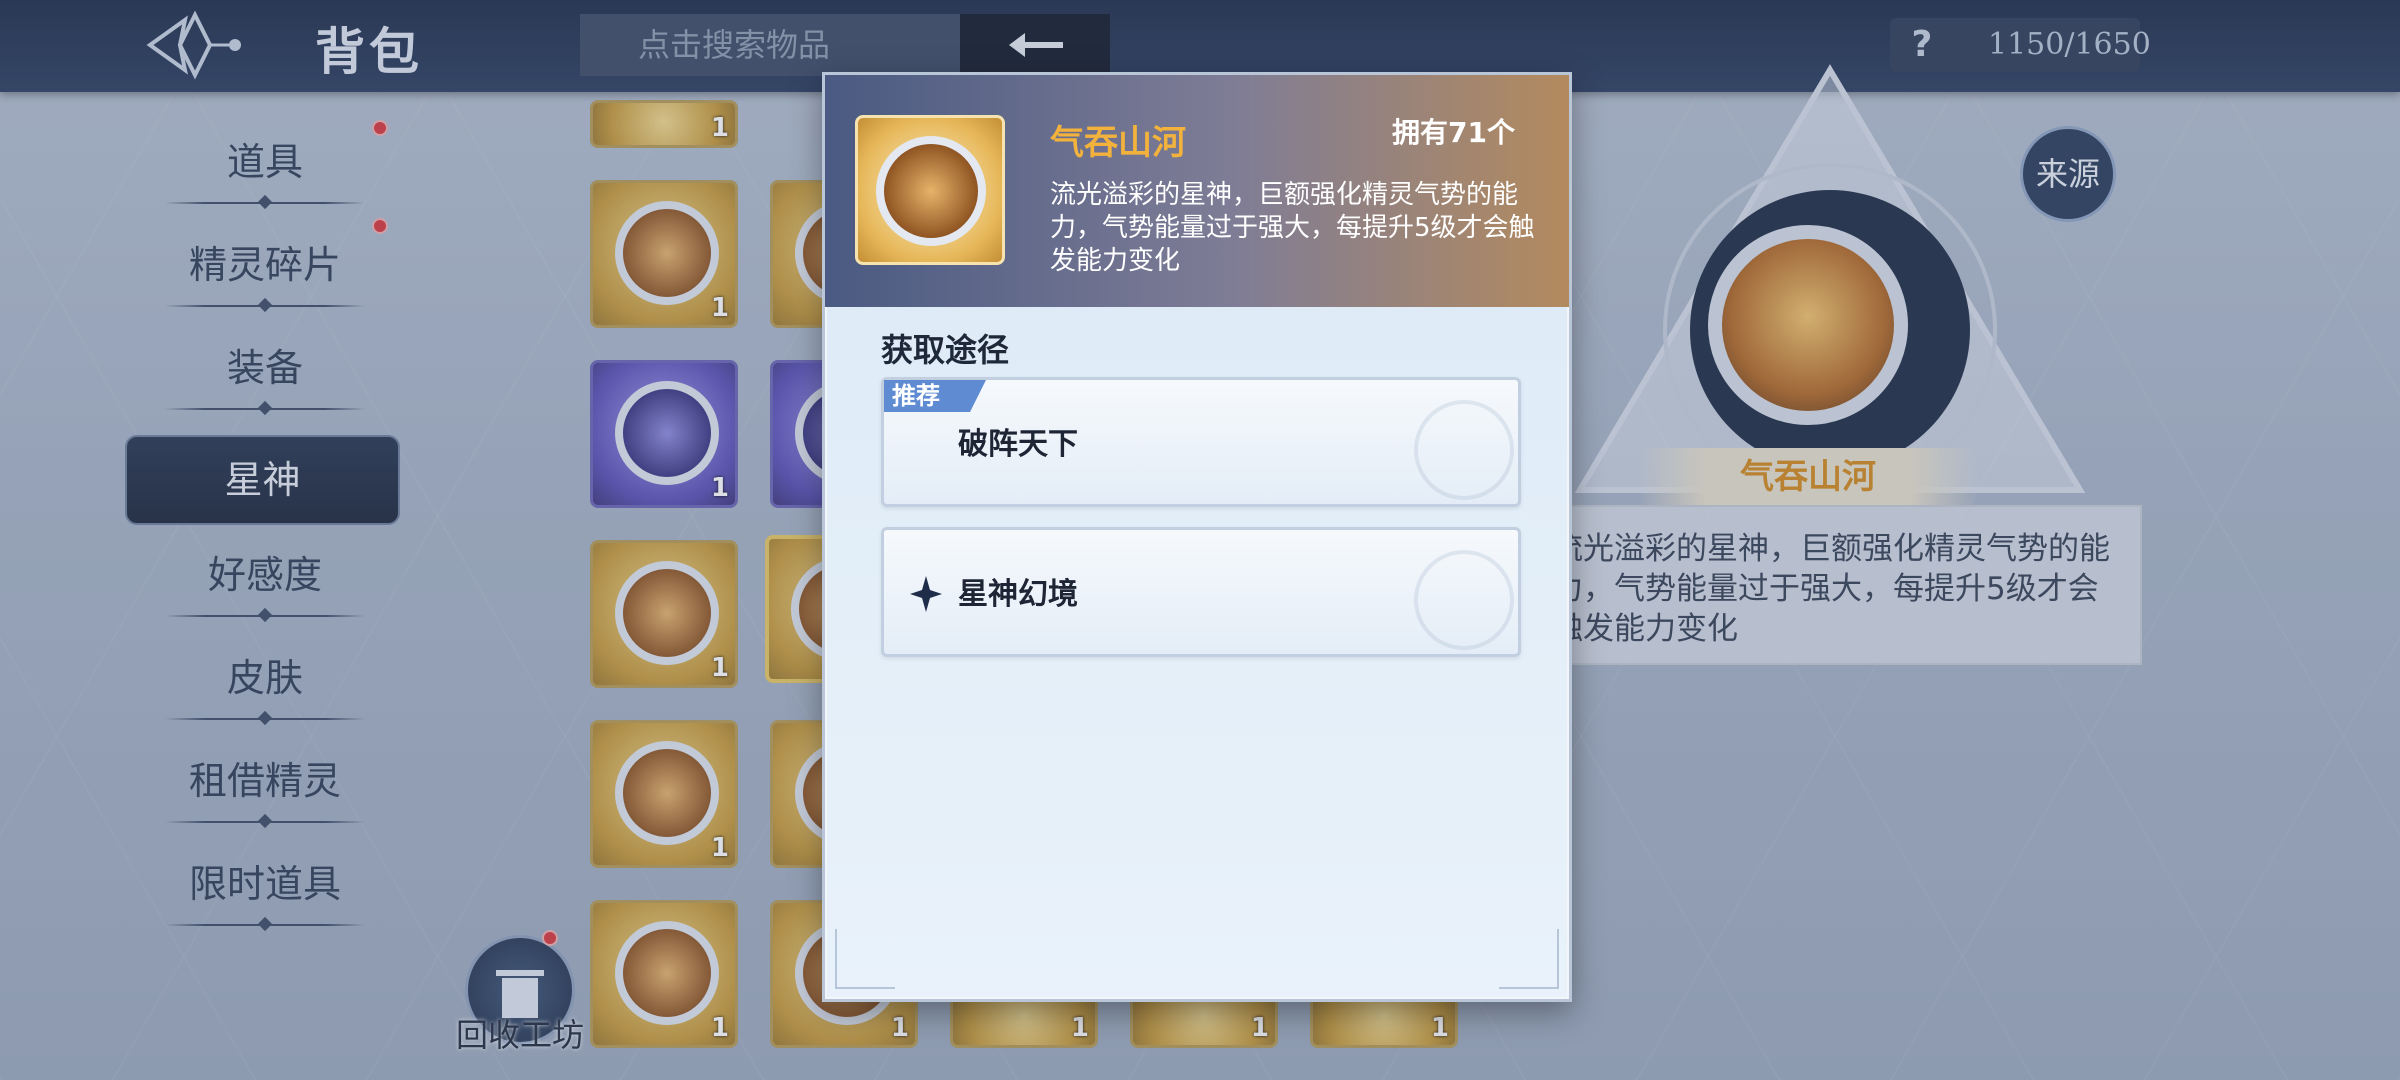 The width and height of the screenshot is (2400, 1080). I want to click on owned-count: 拥有71个, so click(1453, 132).